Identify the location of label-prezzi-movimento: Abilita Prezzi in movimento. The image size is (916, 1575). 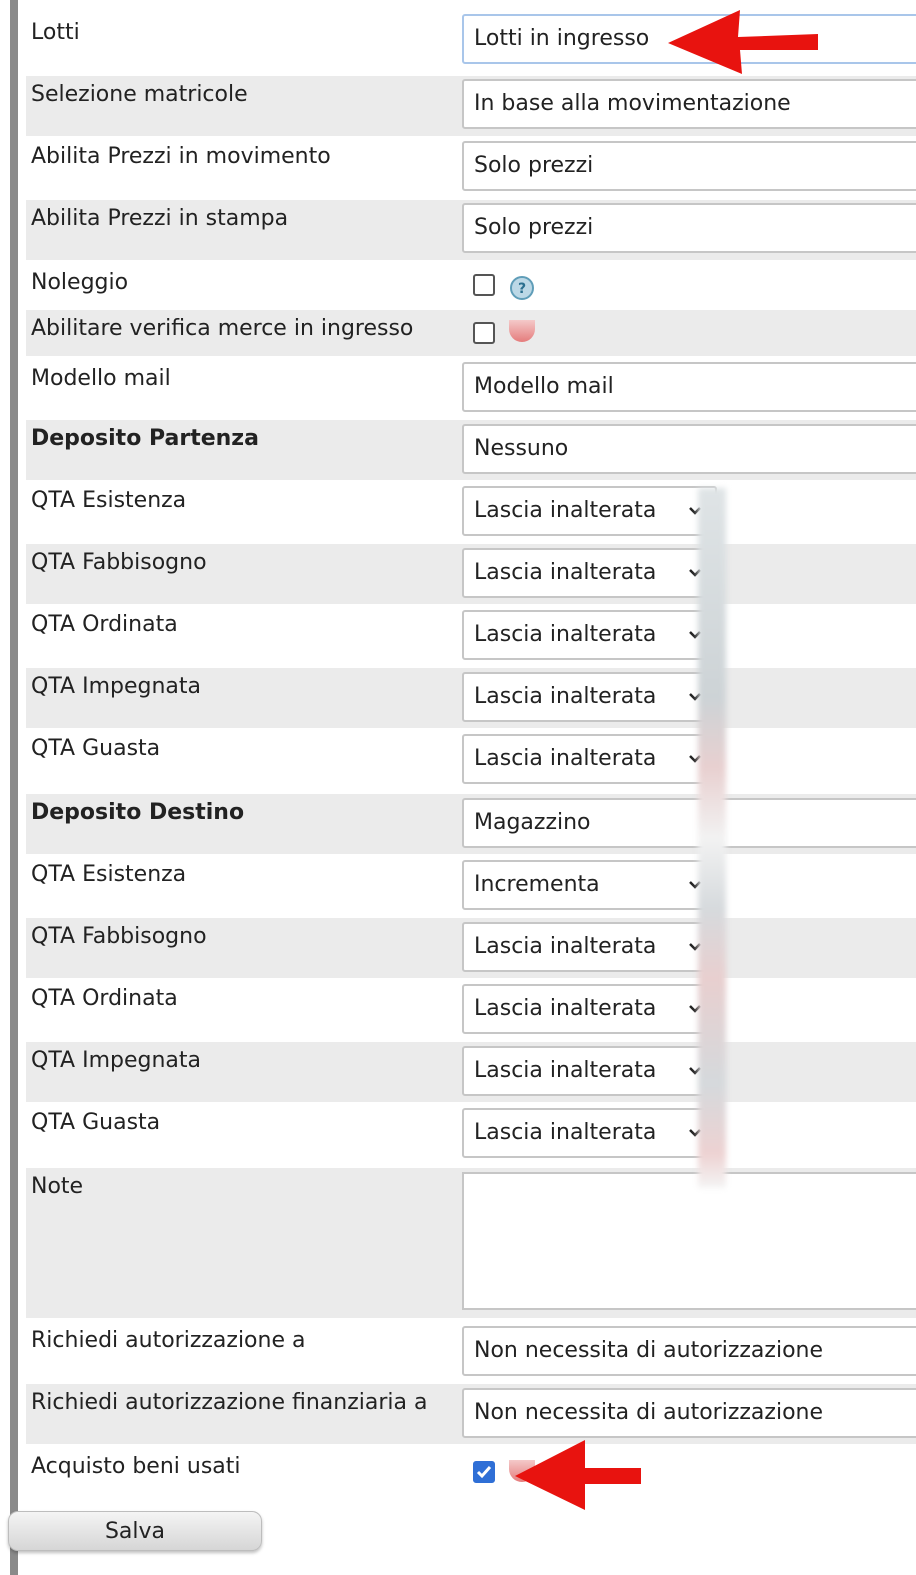
(181, 156).